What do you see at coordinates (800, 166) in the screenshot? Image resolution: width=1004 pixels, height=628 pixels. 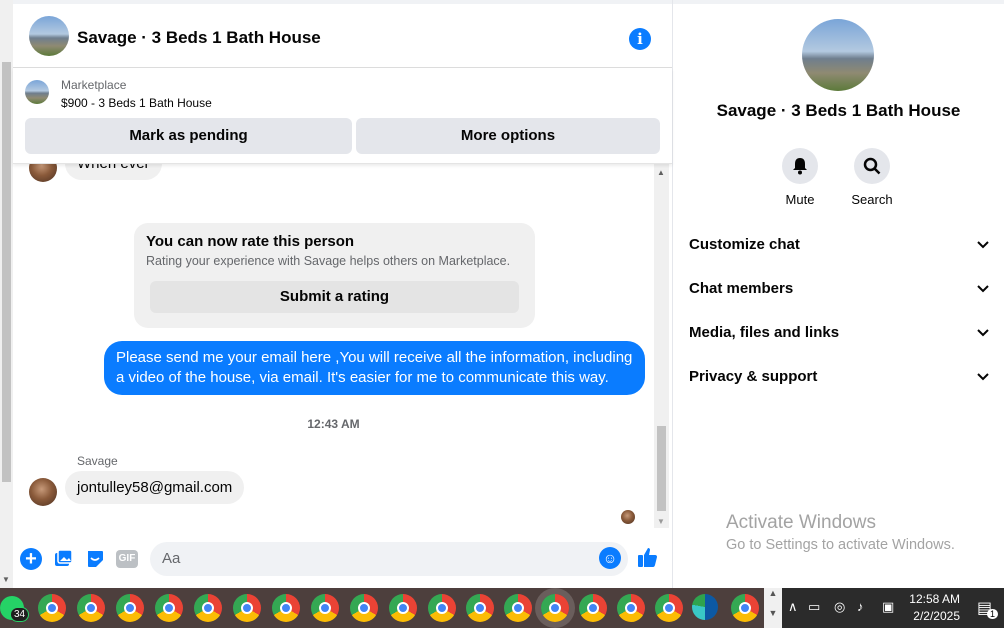 I see `bell-icon` at bounding box center [800, 166].